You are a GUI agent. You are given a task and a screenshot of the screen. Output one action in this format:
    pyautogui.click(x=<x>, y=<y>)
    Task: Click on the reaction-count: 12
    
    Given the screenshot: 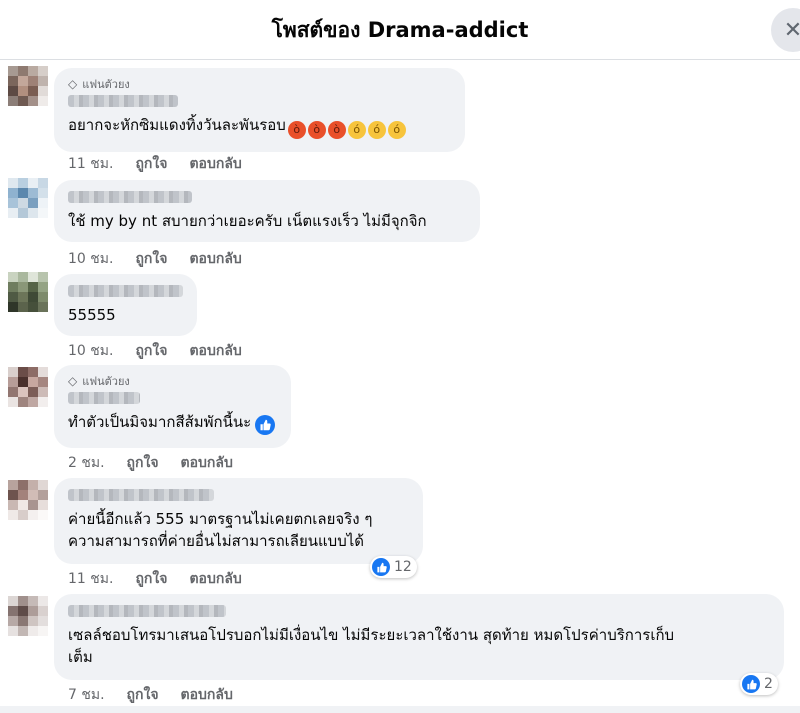 What is the action you would take?
    pyautogui.click(x=403, y=567)
    